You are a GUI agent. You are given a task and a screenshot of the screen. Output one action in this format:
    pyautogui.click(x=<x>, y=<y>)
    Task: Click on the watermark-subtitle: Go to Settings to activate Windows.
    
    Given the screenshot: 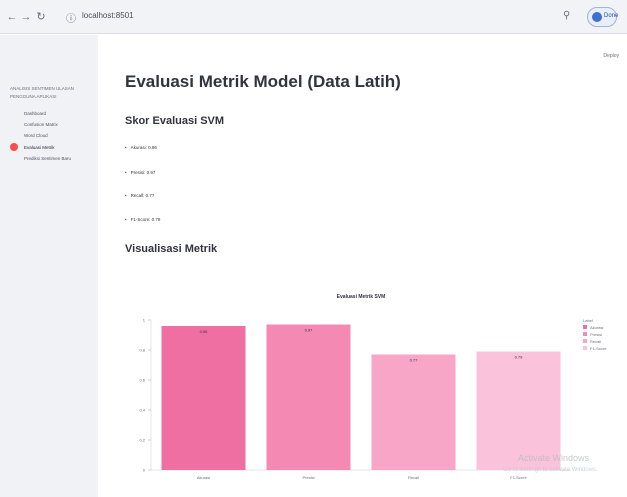 What is the action you would take?
    pyautogui.click(x=550, y=470)
    